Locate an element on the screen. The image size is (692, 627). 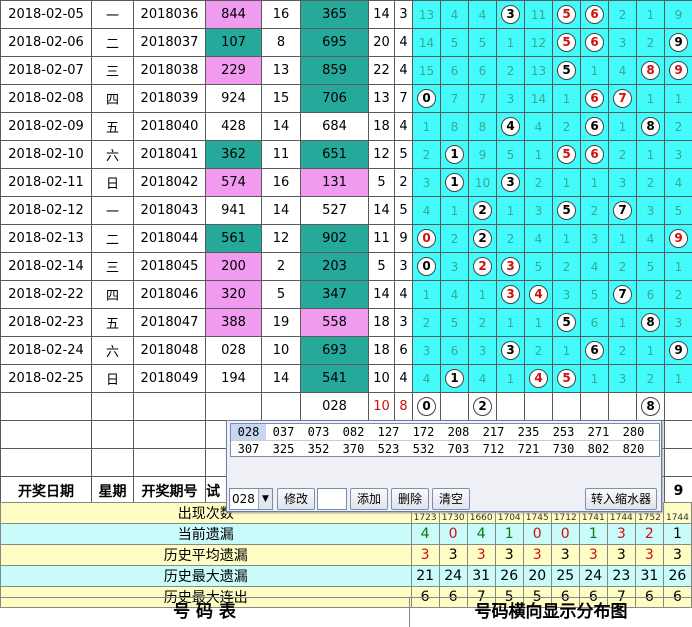
digit-cell-2: 3 is located at coordinates (482, 350).